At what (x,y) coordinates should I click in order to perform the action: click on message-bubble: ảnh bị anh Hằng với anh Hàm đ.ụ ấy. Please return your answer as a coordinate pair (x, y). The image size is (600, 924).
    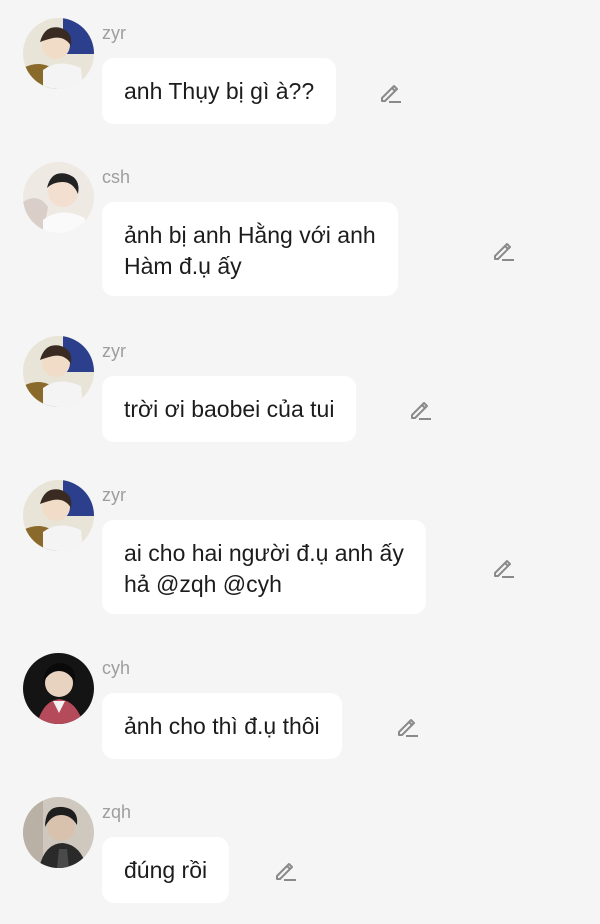
    Looking at the image, I should click on (250, 249).